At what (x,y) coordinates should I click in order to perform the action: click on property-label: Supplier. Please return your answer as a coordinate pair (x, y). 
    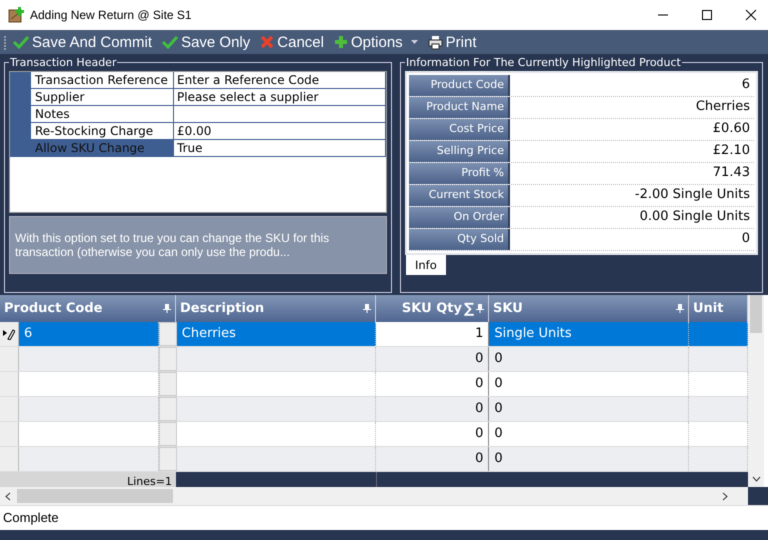
    Looking at the image, I should click on (102, 97).